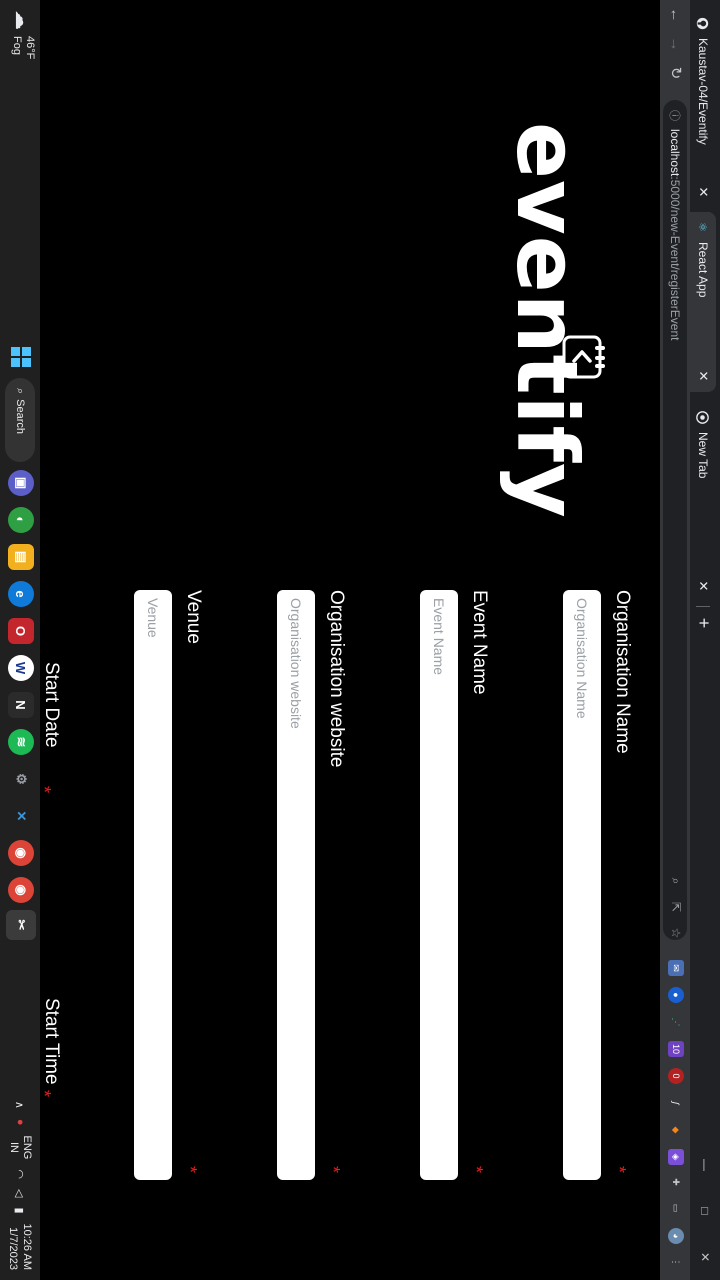  I want to click on maximize-button: □, so click(705, 1211).